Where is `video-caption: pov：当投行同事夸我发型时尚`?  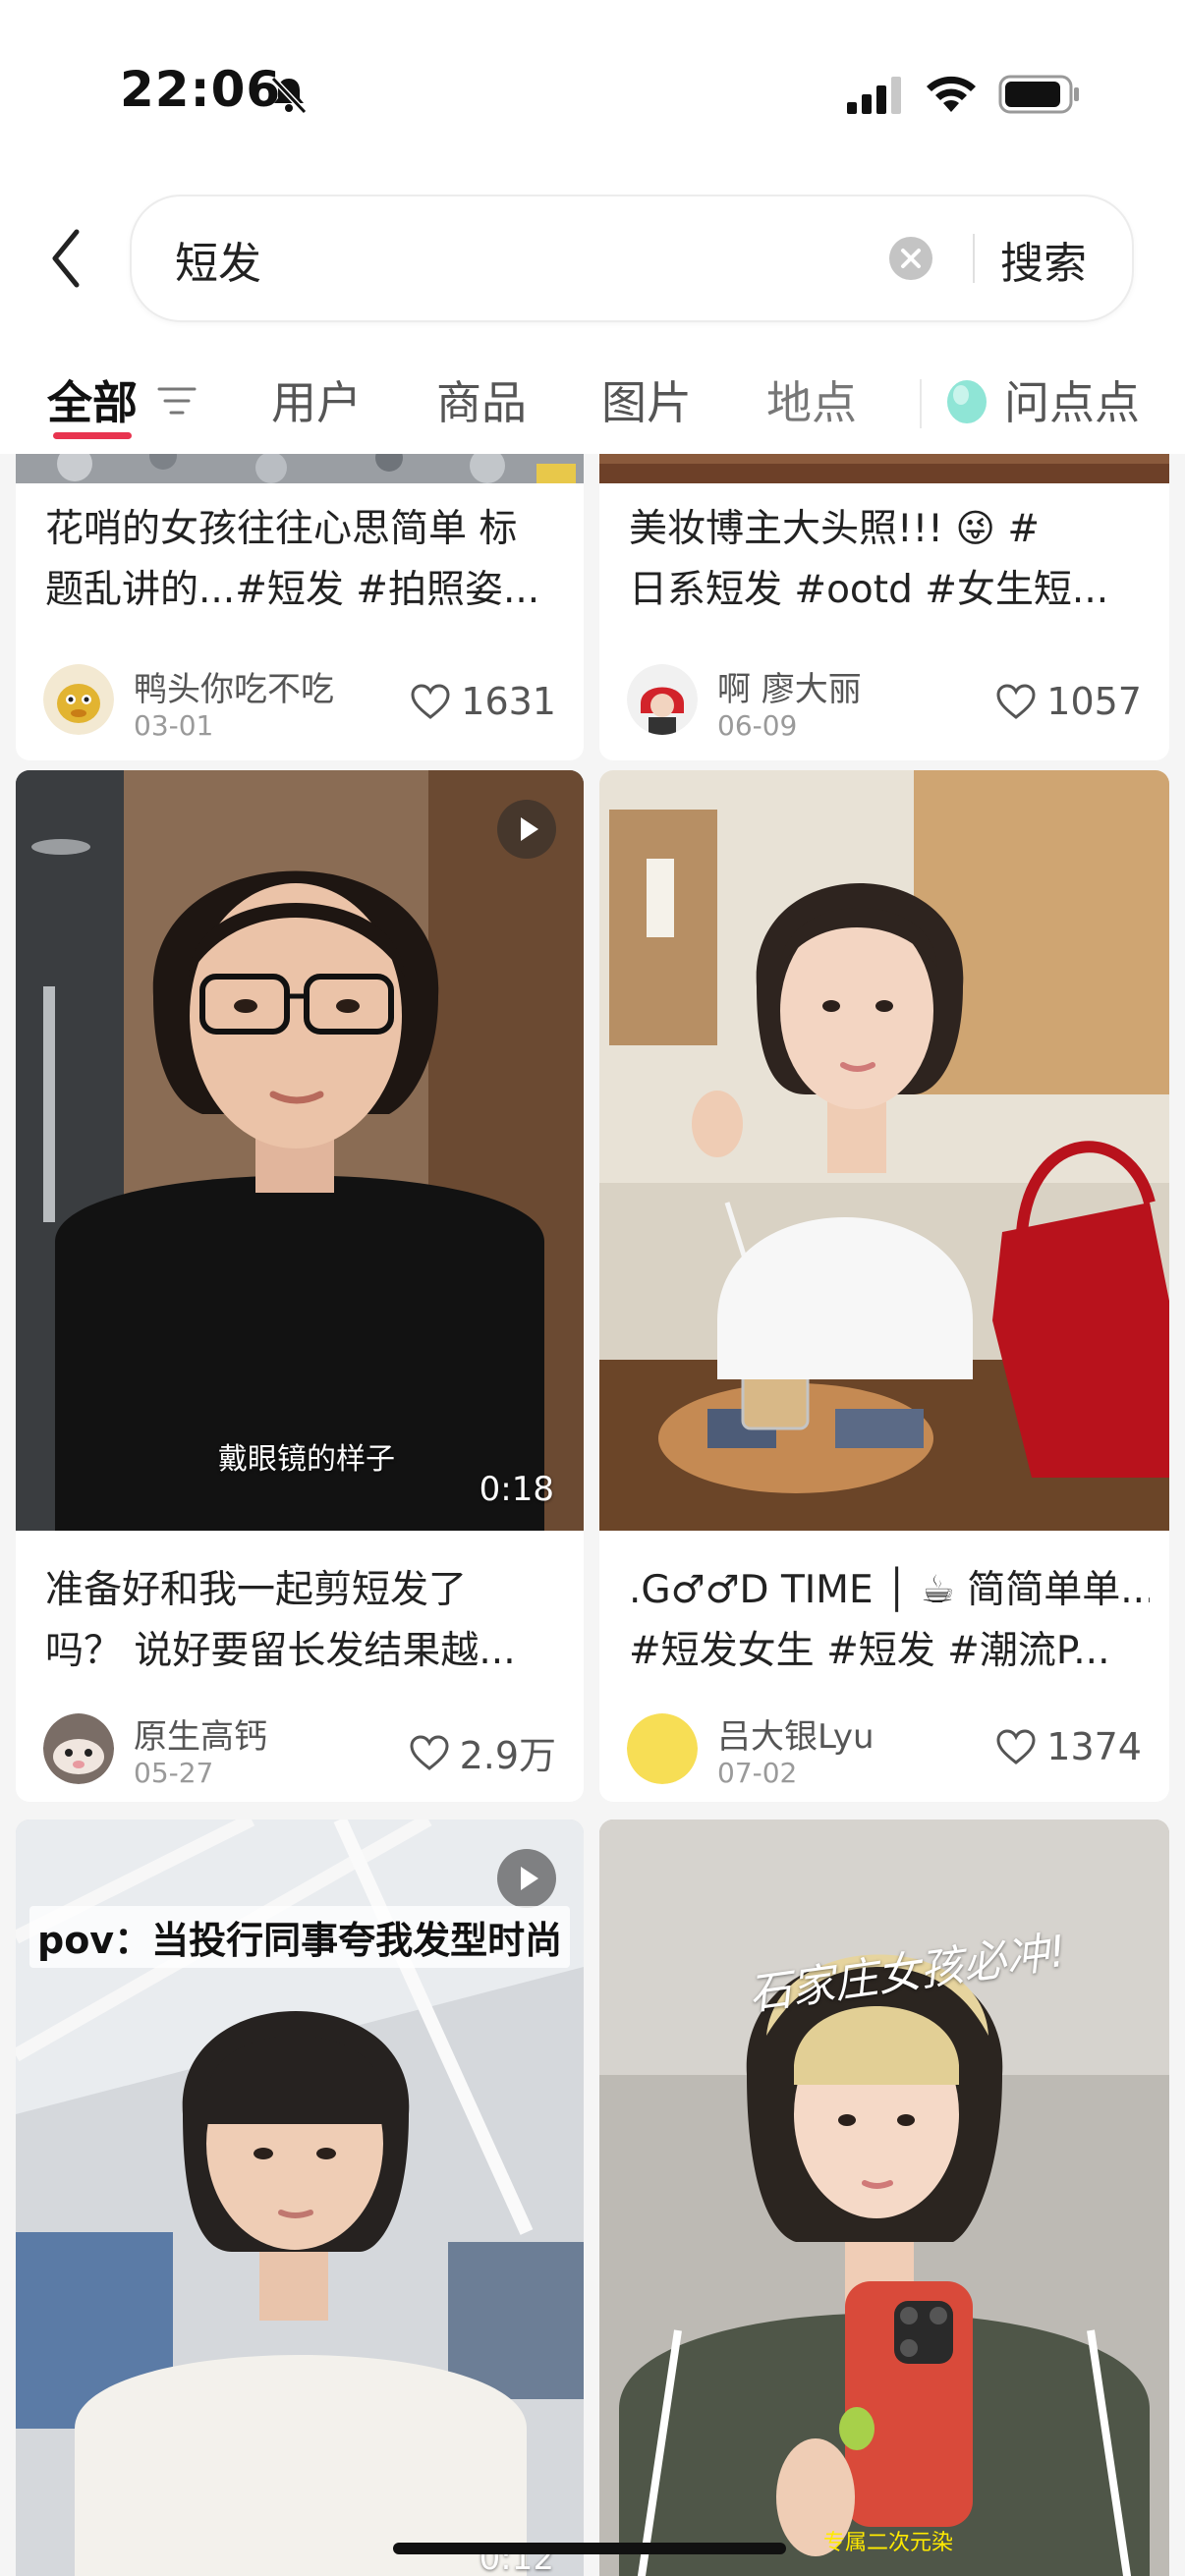
video-caption: pov：当投行同事夸我发型时尚 is located at coordinates (300, 1937).